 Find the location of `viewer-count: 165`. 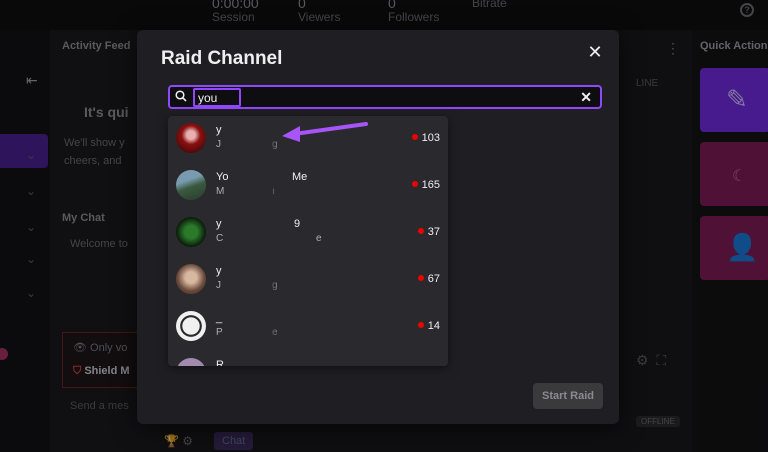

viewer-count: 165 is located at coordinates (425, 185).